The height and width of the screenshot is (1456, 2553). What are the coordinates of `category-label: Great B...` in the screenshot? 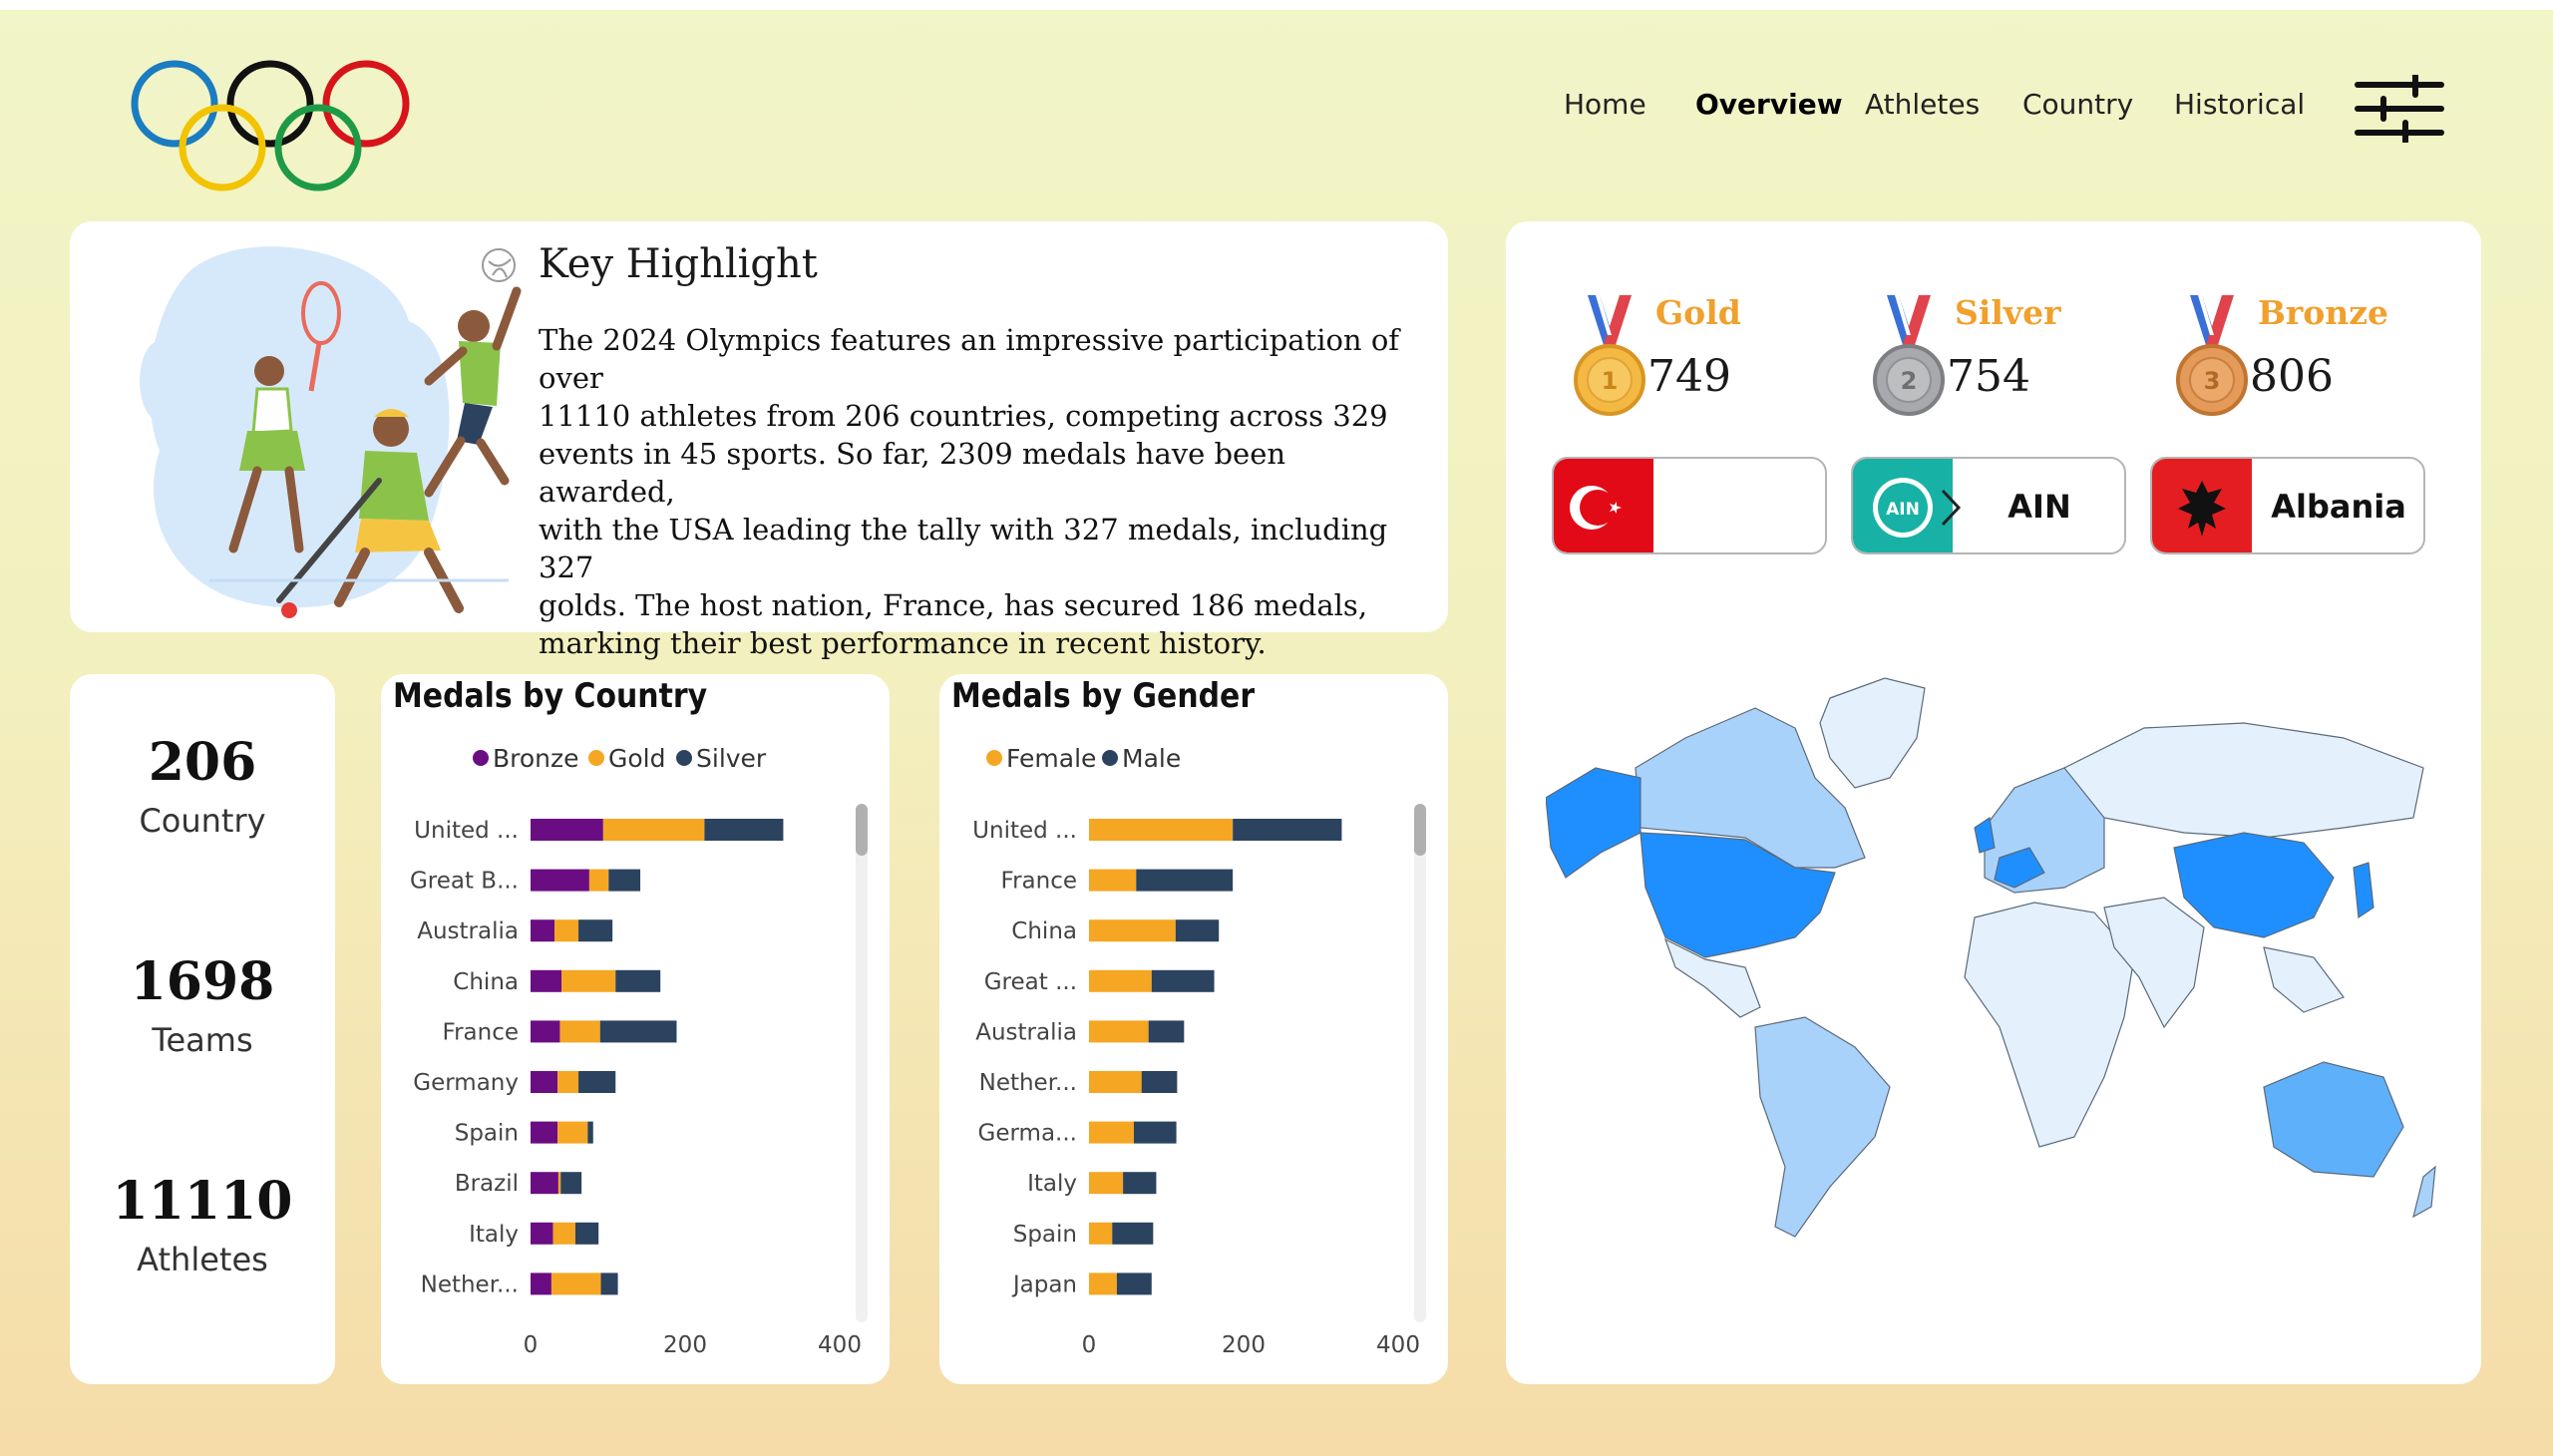 It's located at (465, 882).